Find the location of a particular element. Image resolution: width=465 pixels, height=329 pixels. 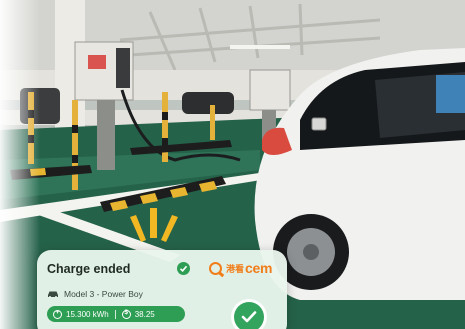

edge-fade is located at coordinates (20, 164).